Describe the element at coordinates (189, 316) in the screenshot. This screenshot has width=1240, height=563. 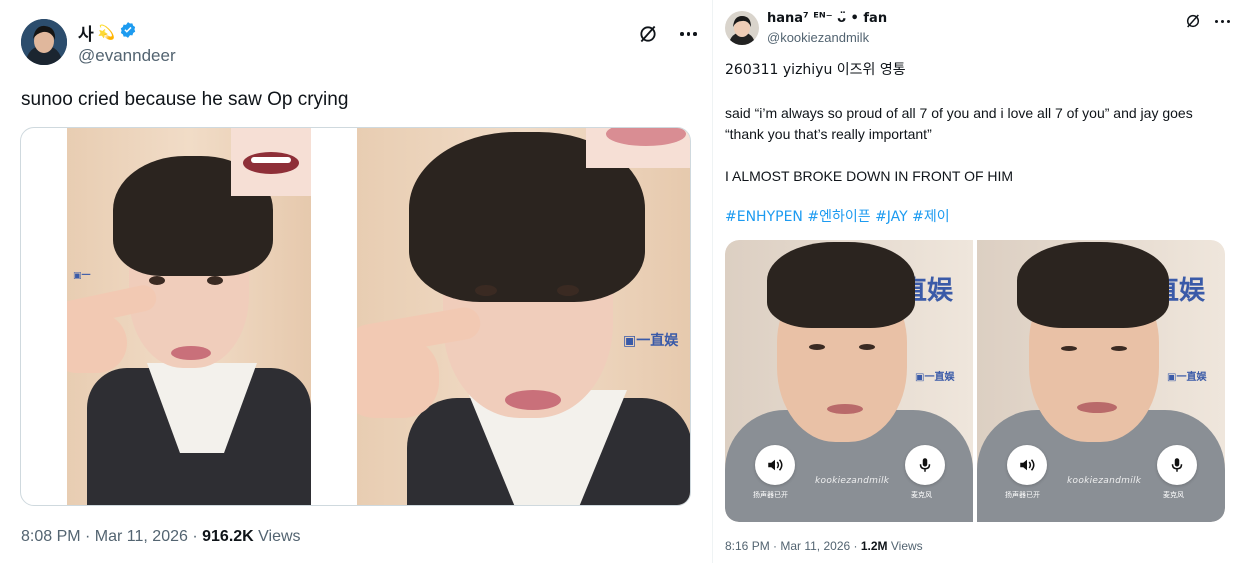
I see `media-photo-1: ▣一` at that location.